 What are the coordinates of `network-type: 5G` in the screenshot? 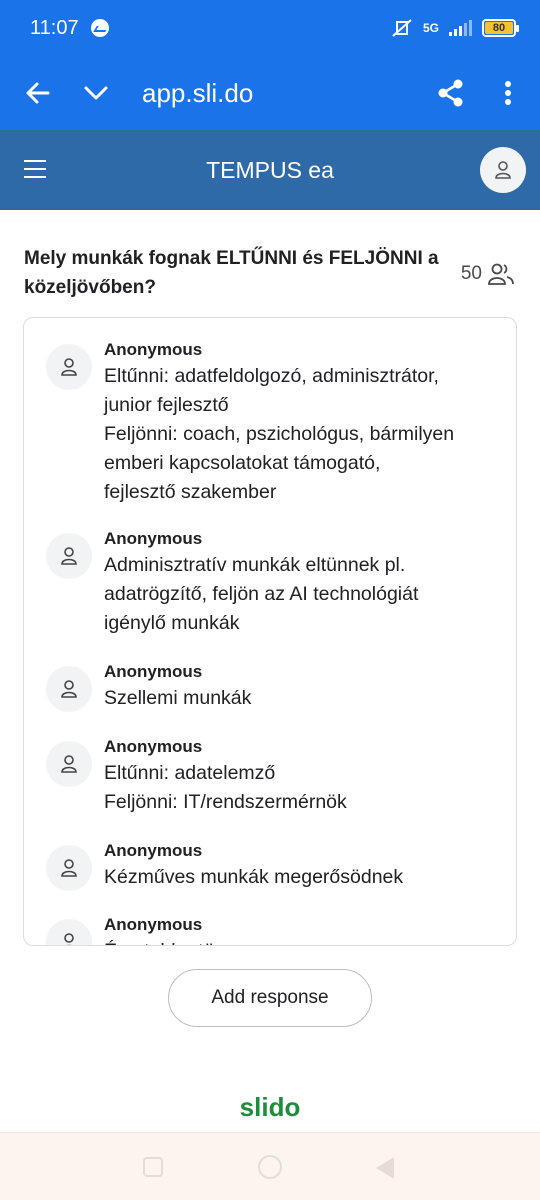 It's located at (430, 28).